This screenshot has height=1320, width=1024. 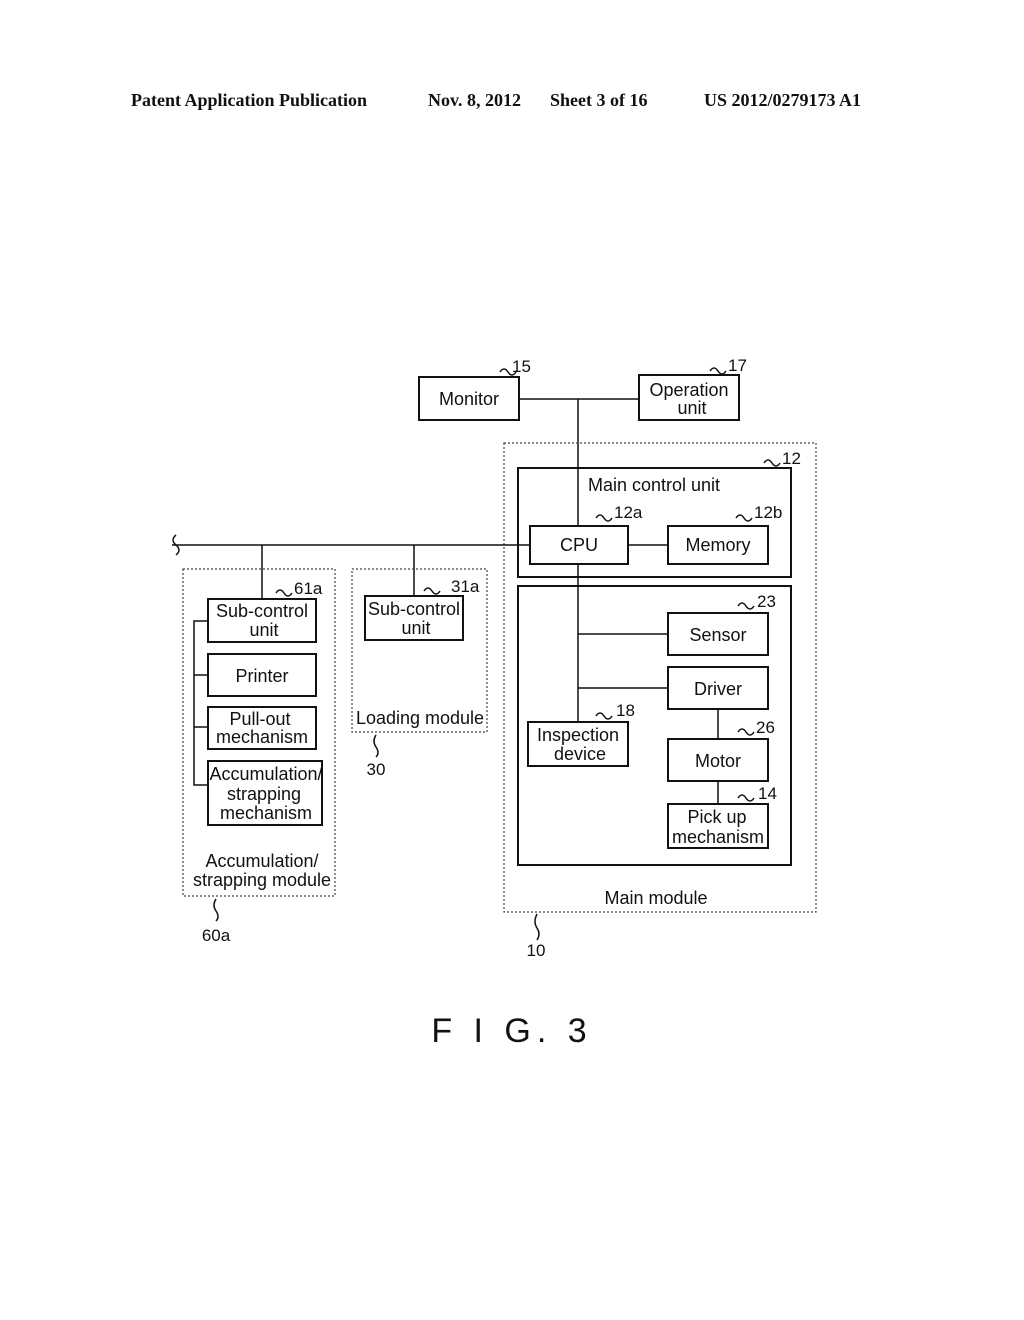 I want to click on accum-sub-control-ref: 61a, so click(x=308, y=588).